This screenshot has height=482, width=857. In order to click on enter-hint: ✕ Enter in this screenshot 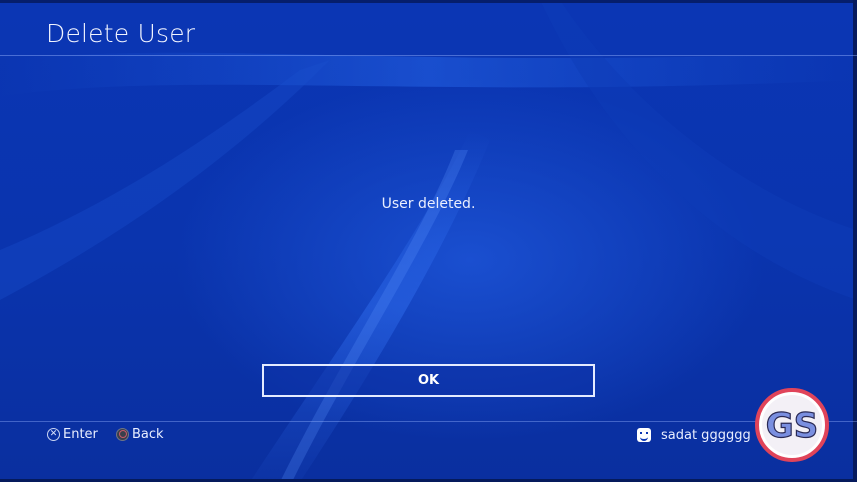, I will do `click(72, 434)`.